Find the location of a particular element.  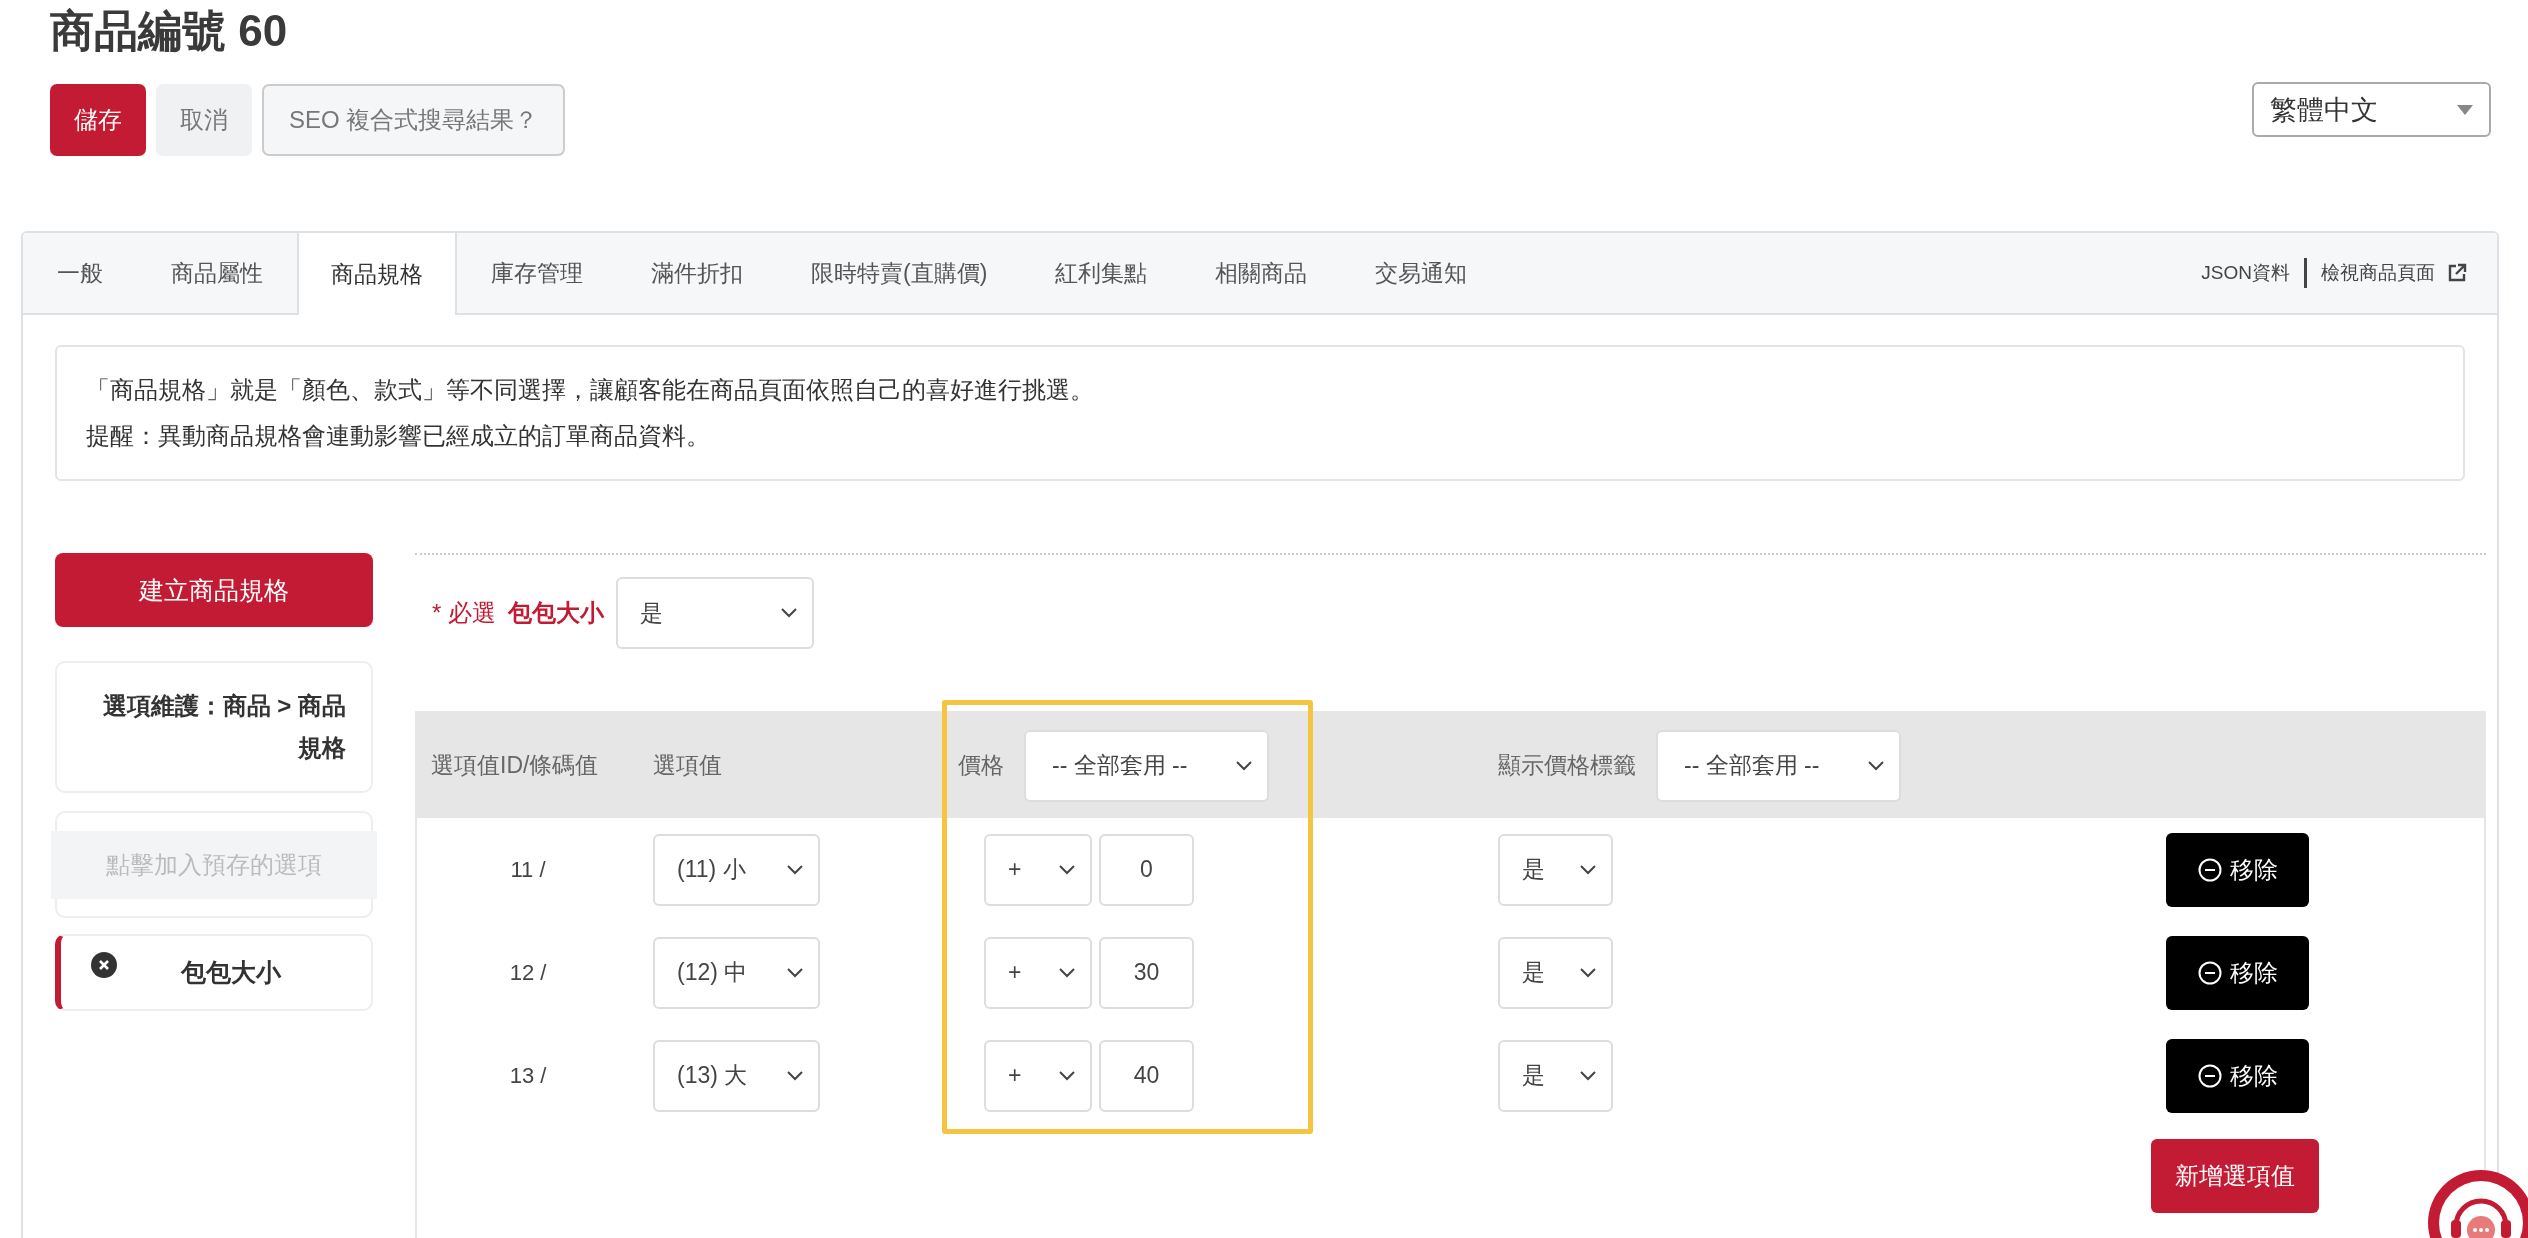

price-field: 30 is located at coordinates (1146, 972).